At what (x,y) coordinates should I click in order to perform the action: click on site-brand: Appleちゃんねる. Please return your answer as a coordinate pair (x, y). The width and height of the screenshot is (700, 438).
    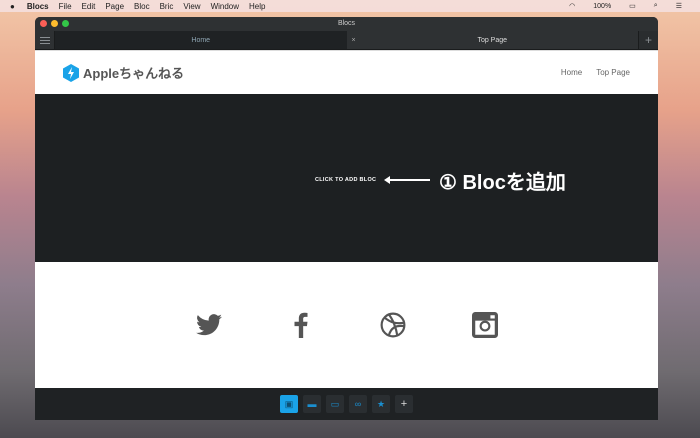
    Looking at the image, I should click on (133, 72).